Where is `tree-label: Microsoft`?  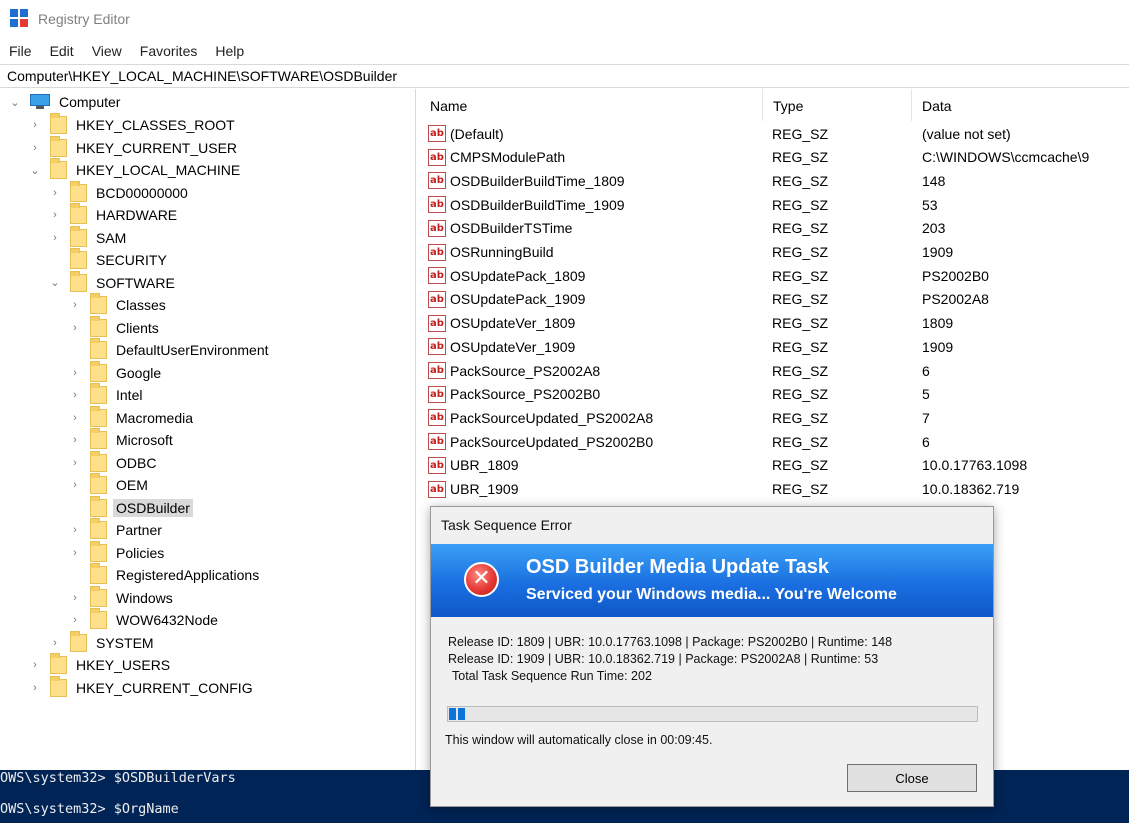 tree-label: Microsoft is located at coordinates (144, 440).